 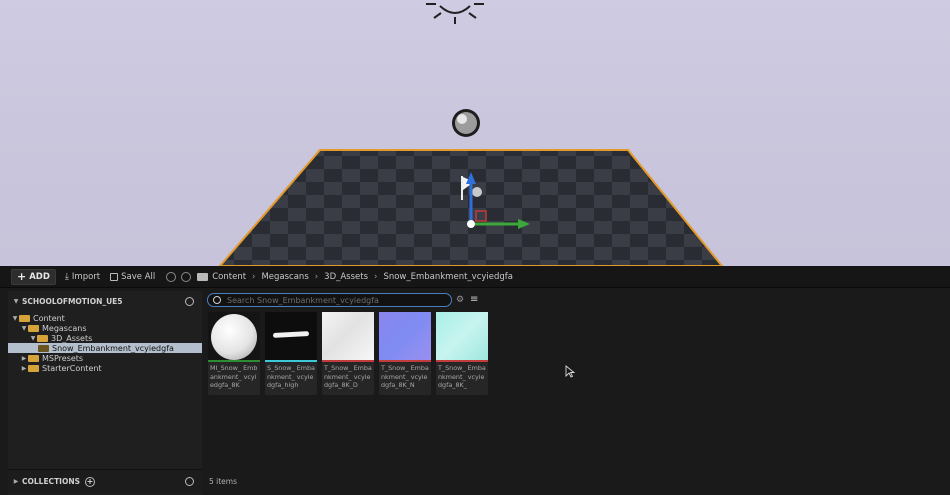 I want to click on item-count: 5 items, so click(x=223, y=481).